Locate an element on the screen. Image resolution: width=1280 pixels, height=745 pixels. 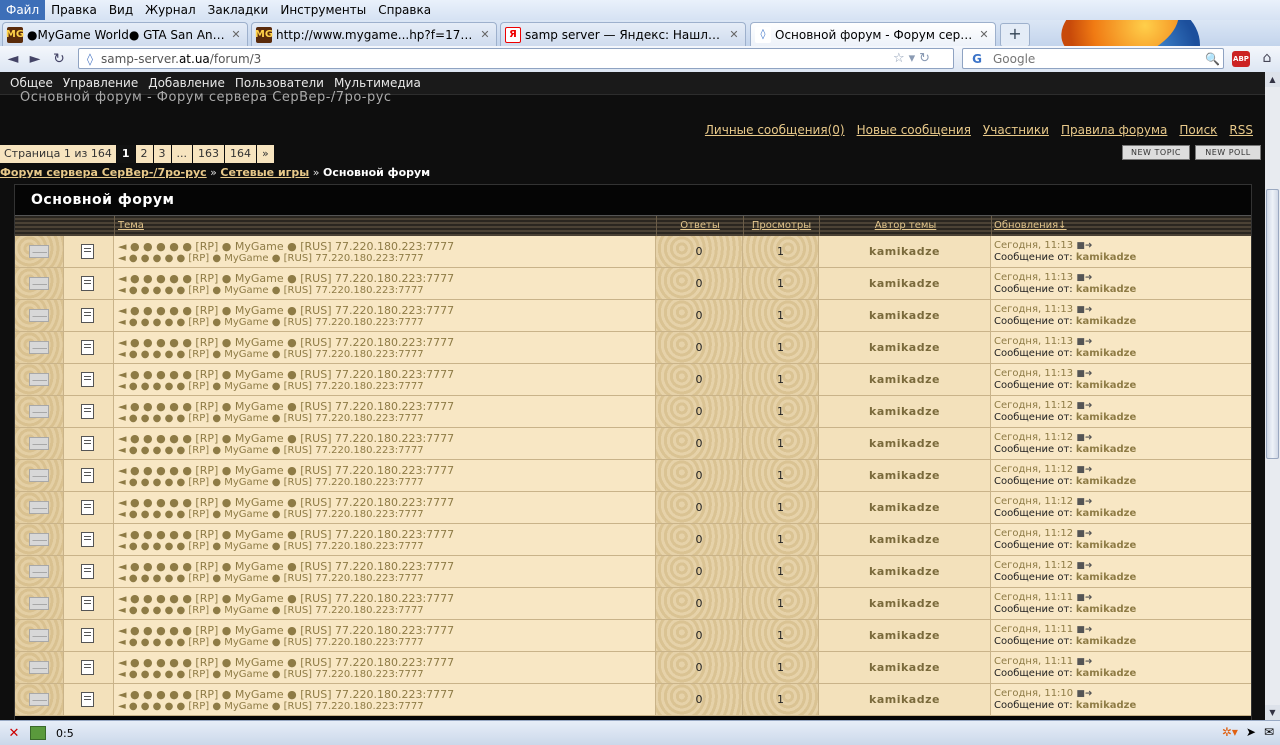
menu-bookmarks: Закладки is located at coordinates (238, 10).